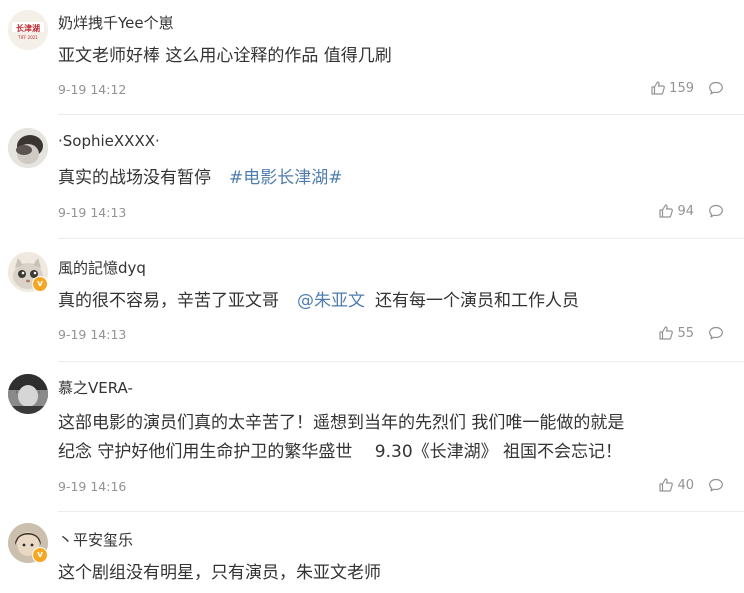  I want to click on like-count: 94, so click(685, 211).